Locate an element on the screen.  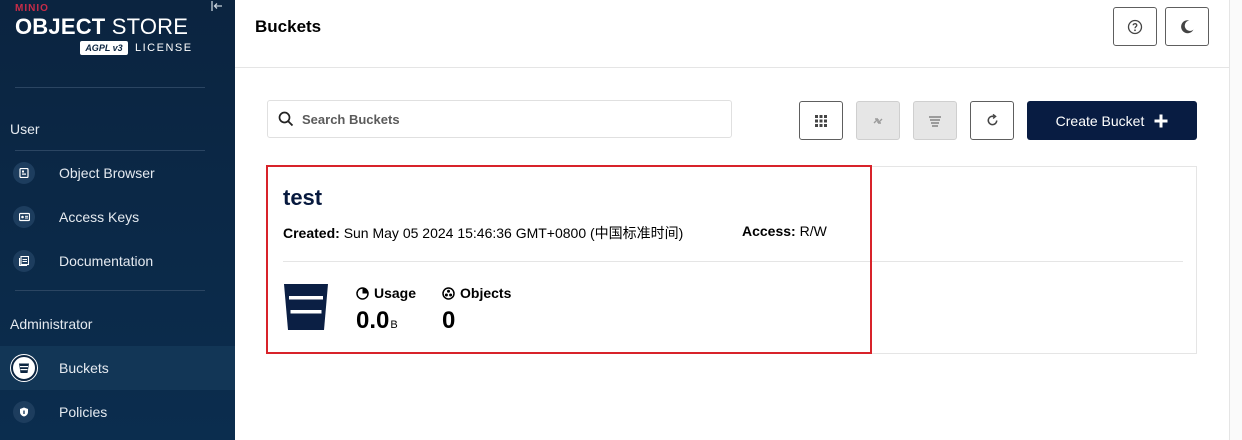
page-header: Buckets is located at coordinates (732, 34).